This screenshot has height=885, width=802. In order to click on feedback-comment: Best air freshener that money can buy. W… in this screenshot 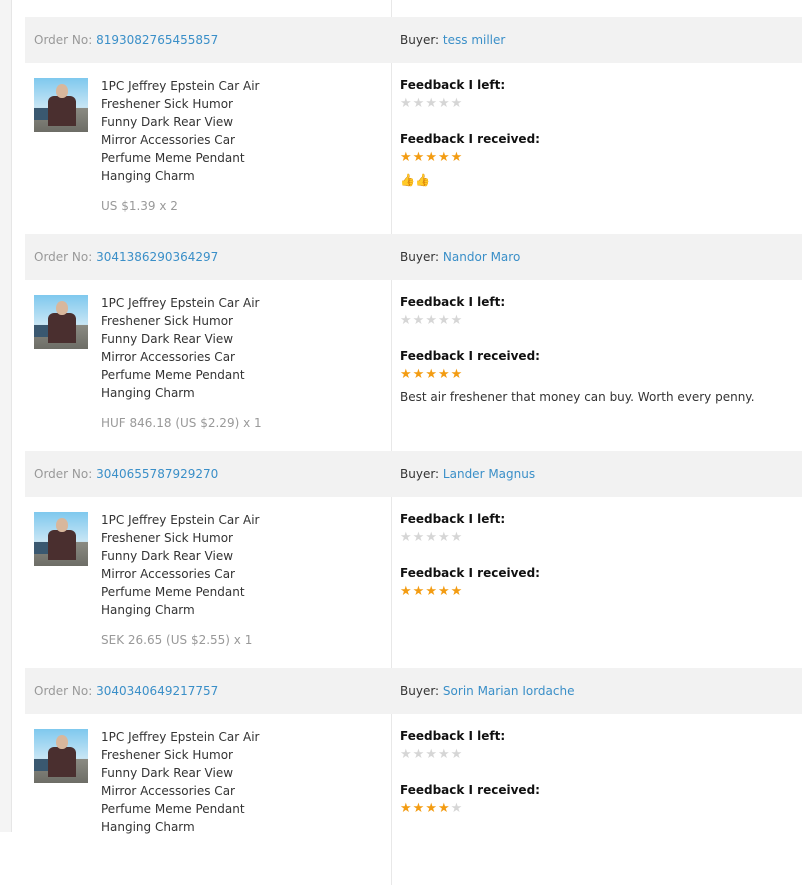, I will do `click(577, 397)`.